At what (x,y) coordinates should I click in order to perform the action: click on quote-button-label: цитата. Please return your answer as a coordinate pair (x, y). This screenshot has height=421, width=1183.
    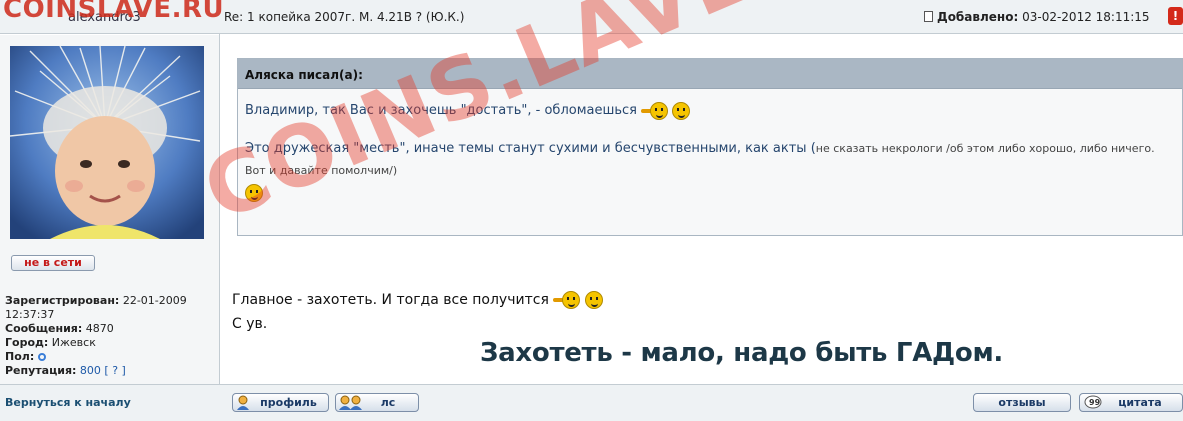
    Looking at the image, I should click on (1140, 402).